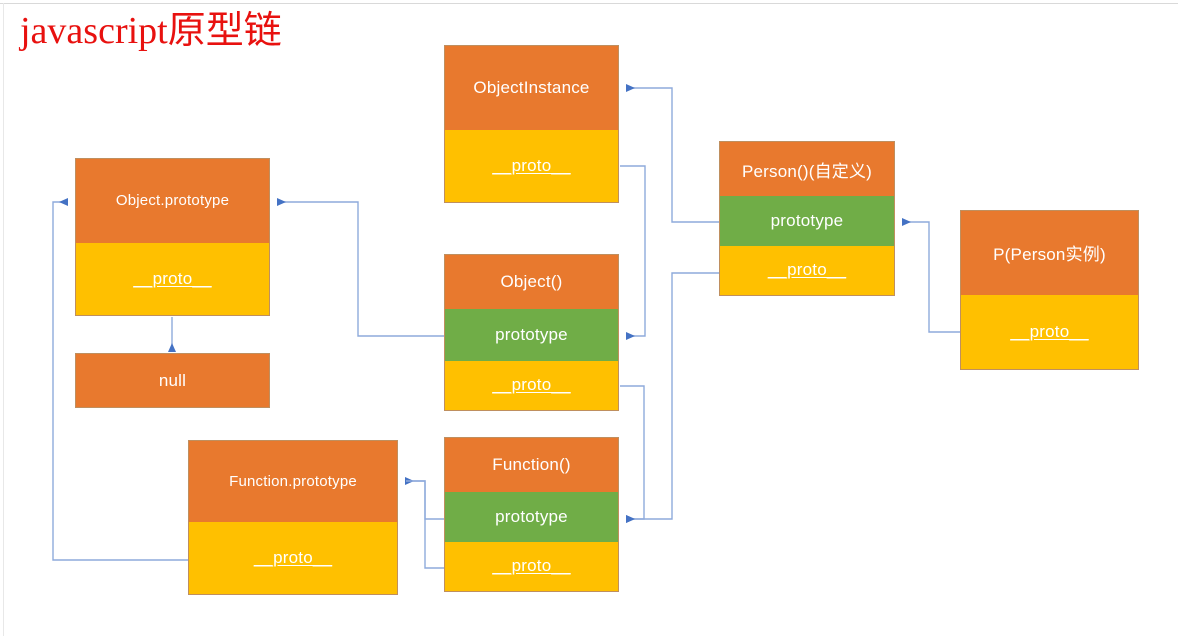  Describe the element at coordinates (589, 3) in the screenshot. I see `page-top-divider` at that location.